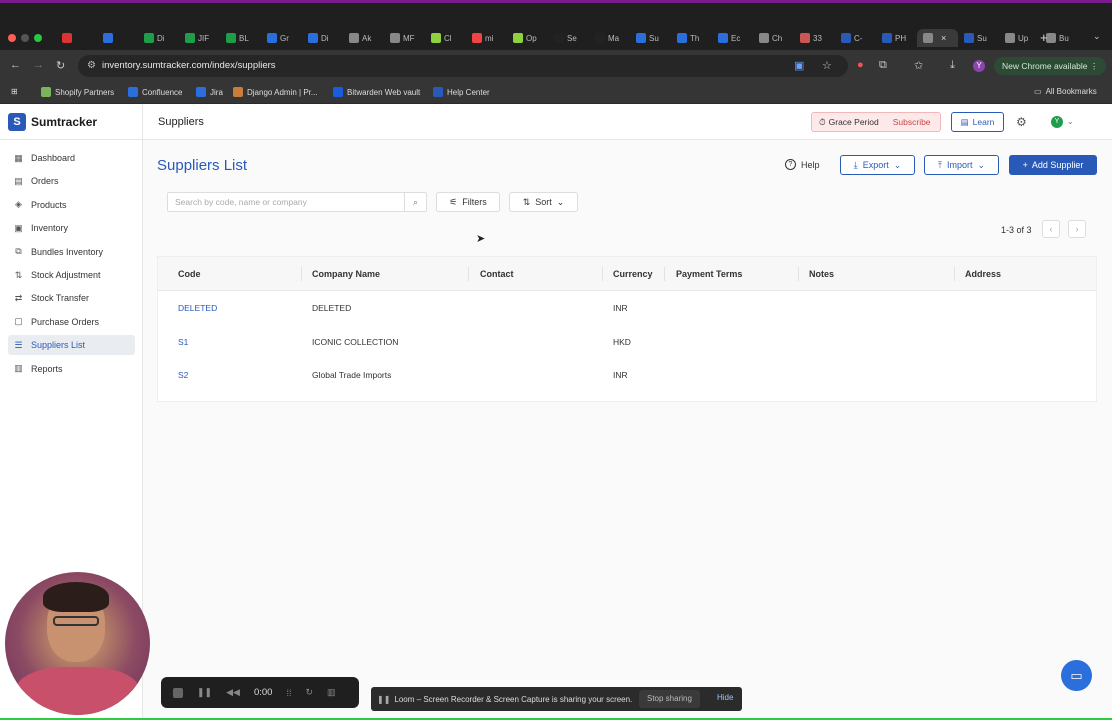  Describe the element at coordinates (1044, 37) in the screenshot. I see `new-tab-button: +` at that location.